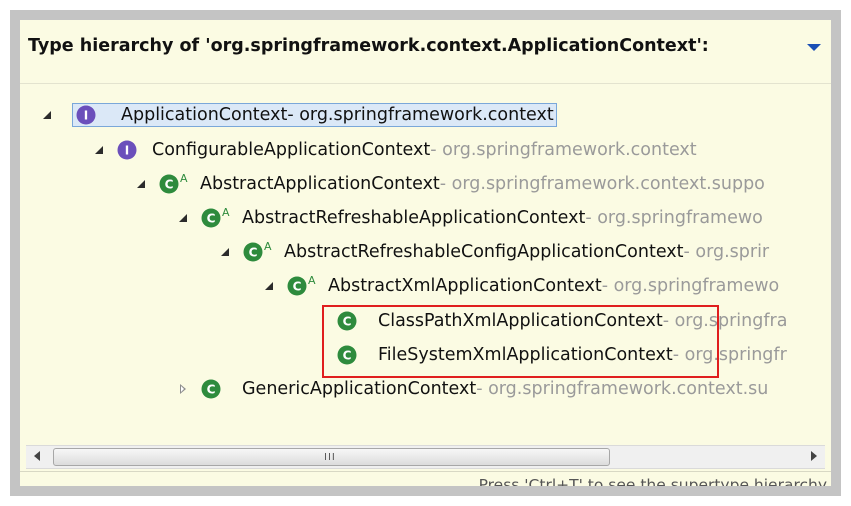 This screenshot has height=506, width=851. I want to click on scrollbar-thumb: III, so click(331, 457).